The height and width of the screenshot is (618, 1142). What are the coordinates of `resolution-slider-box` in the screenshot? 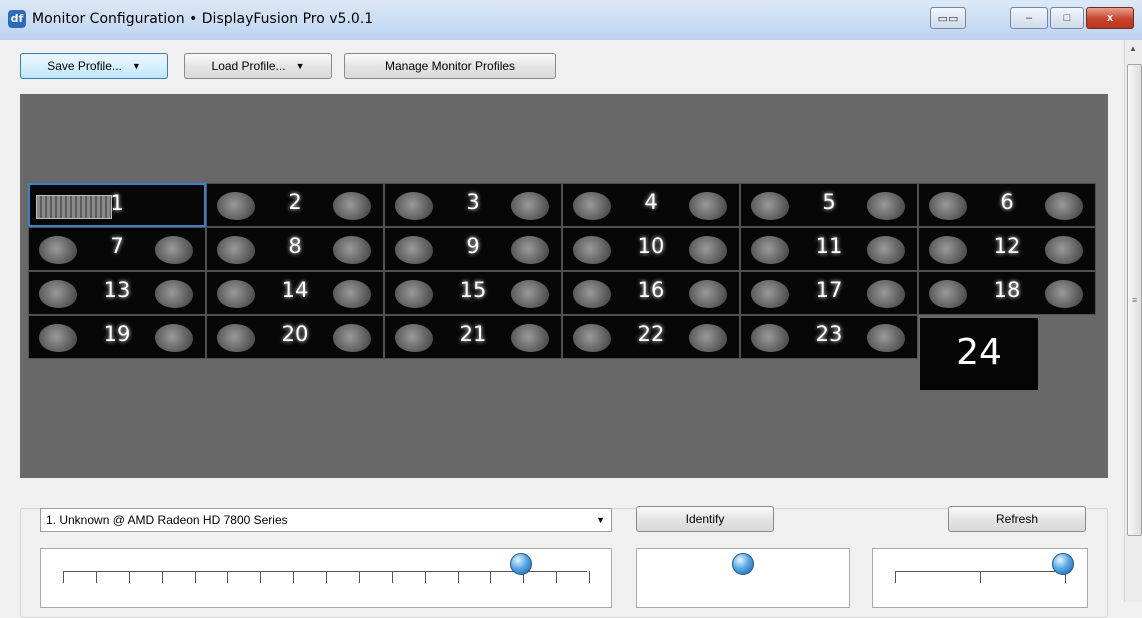 It's located at (326, 578).